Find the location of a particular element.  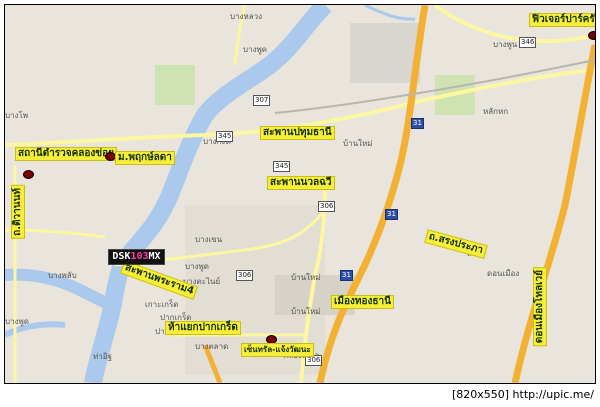

label-ban-mai-2: บ้านใหม่ is located at coordinates (306, 311).